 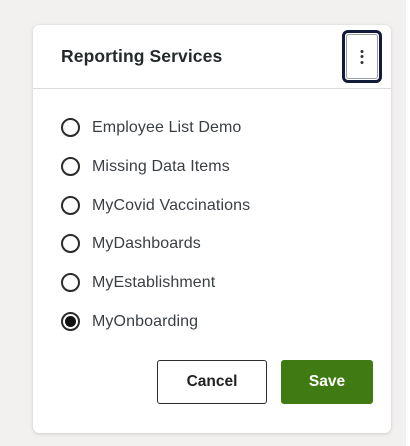 I want to click on kebab-vertical-icon, so click(x=362, y=56).